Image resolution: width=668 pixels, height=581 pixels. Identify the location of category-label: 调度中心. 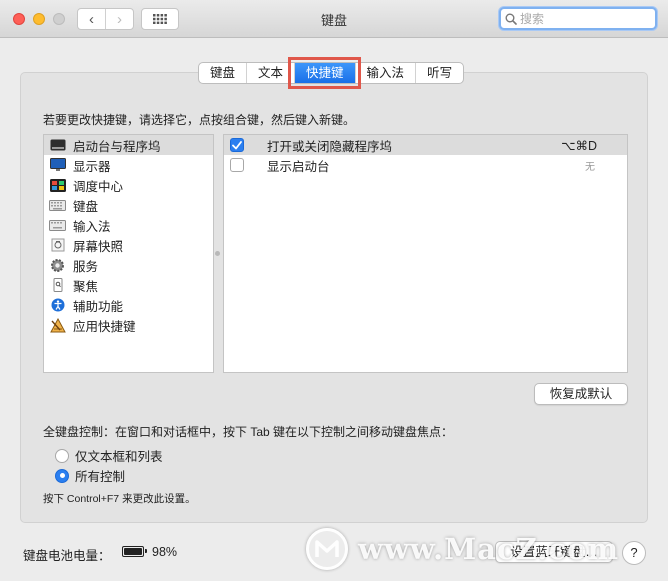
(98, 186).